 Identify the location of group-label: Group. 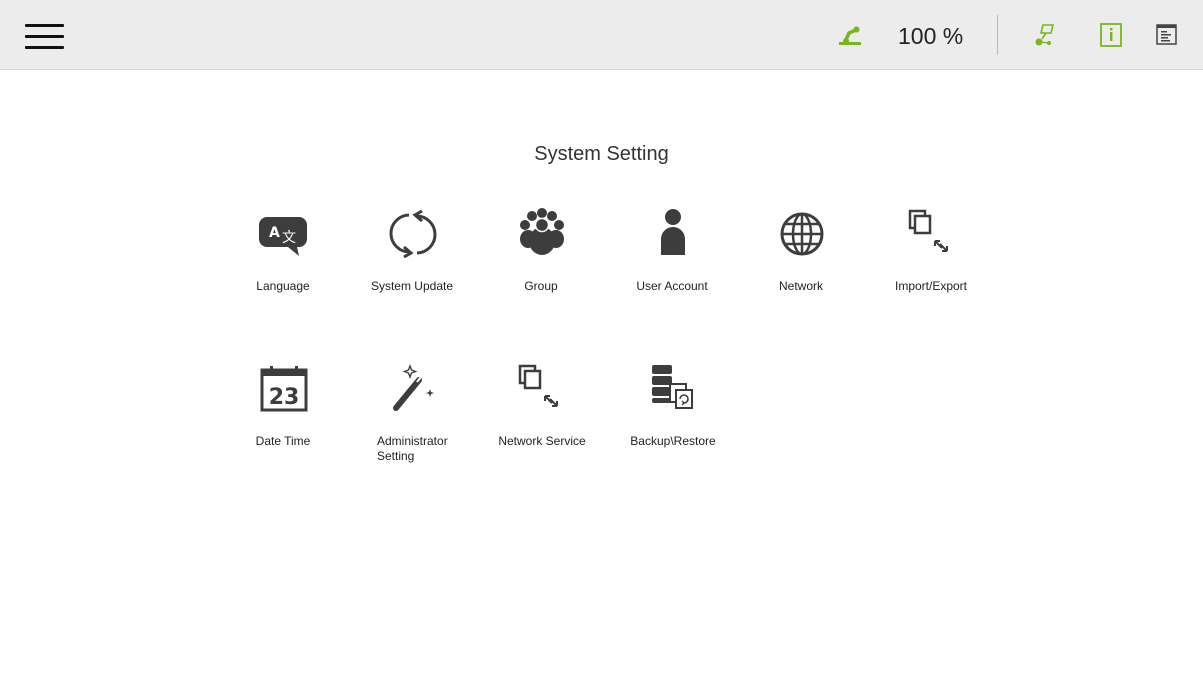
(541, 286).